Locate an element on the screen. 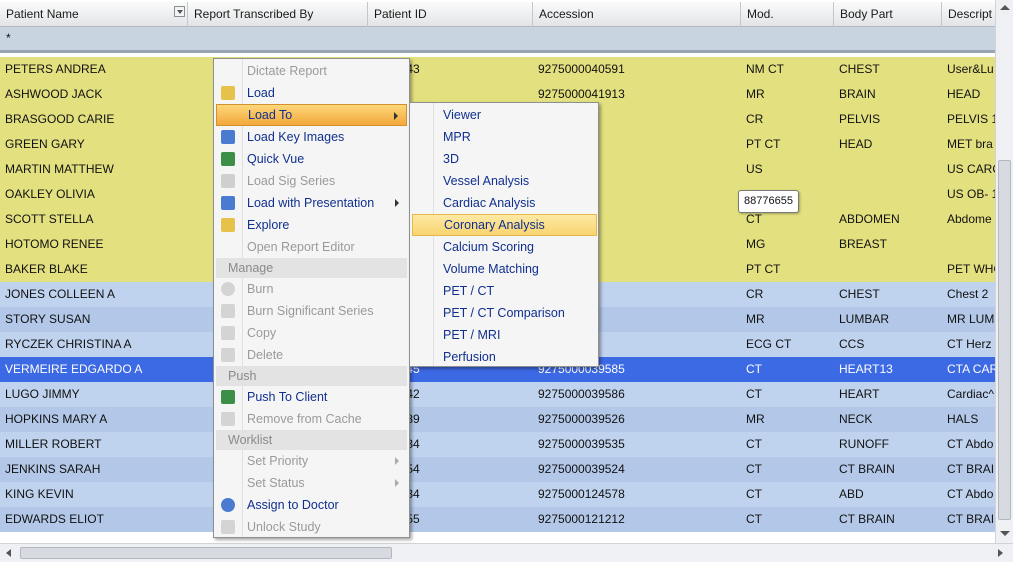 This screenshot has width=1013, height=562. submenu-item-mpr: MPR is located at coordinates (504, 137).